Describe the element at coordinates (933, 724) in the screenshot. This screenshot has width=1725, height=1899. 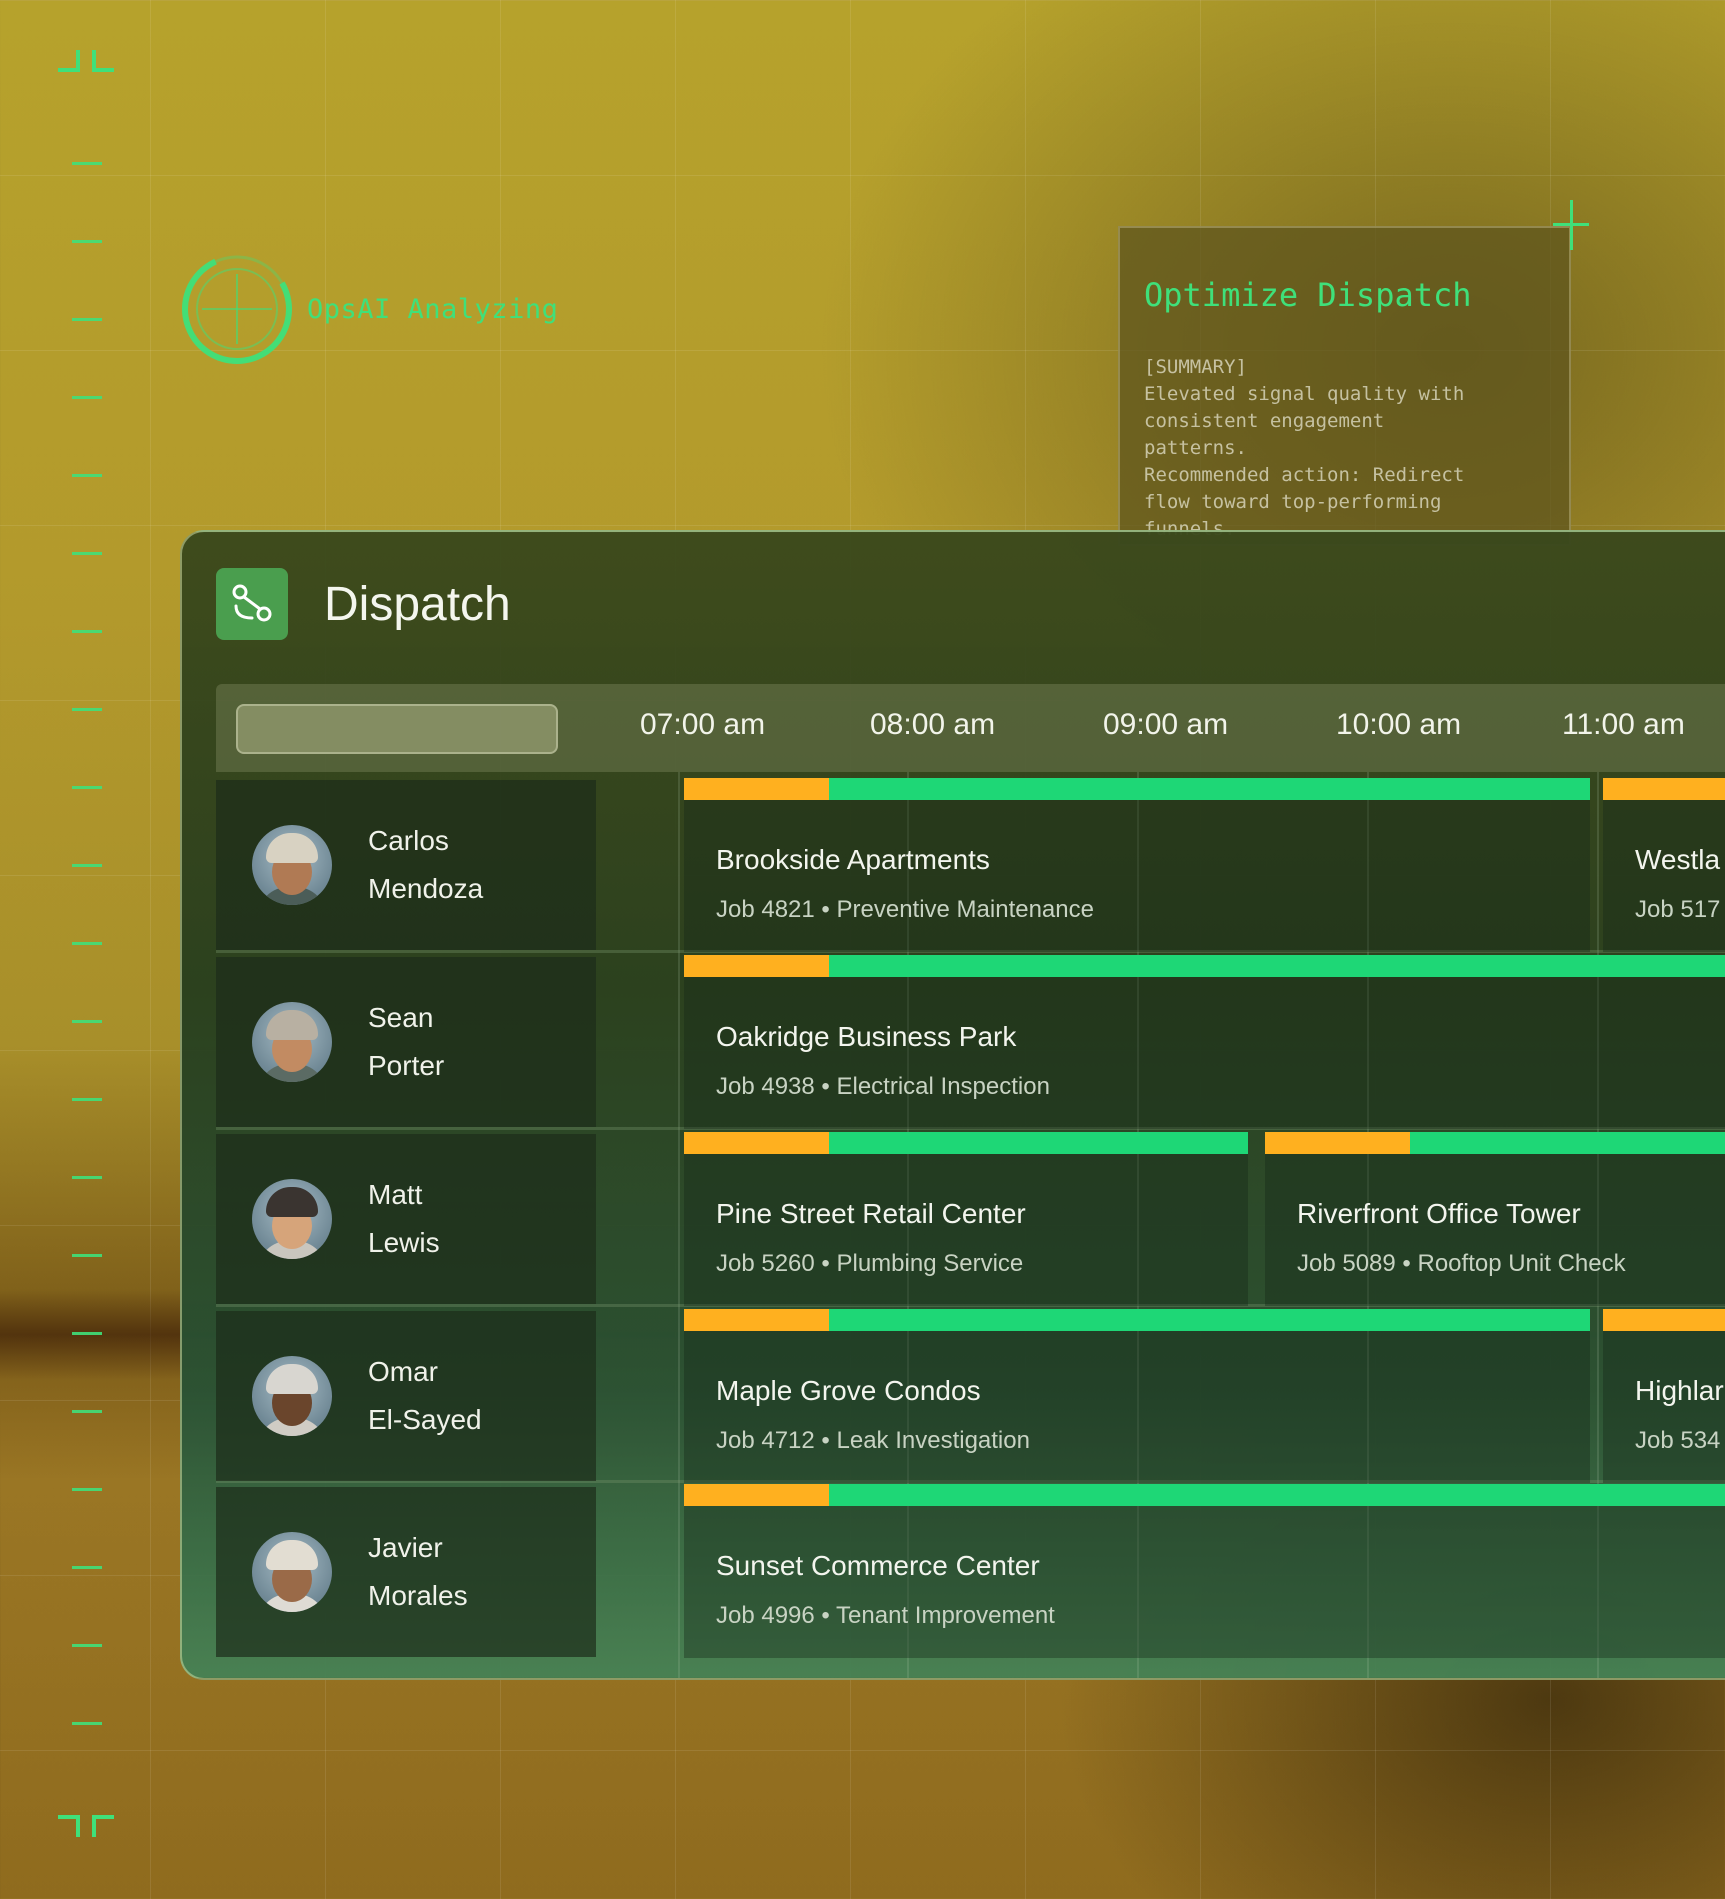
I see `time-label: 08:00 am` at that location.